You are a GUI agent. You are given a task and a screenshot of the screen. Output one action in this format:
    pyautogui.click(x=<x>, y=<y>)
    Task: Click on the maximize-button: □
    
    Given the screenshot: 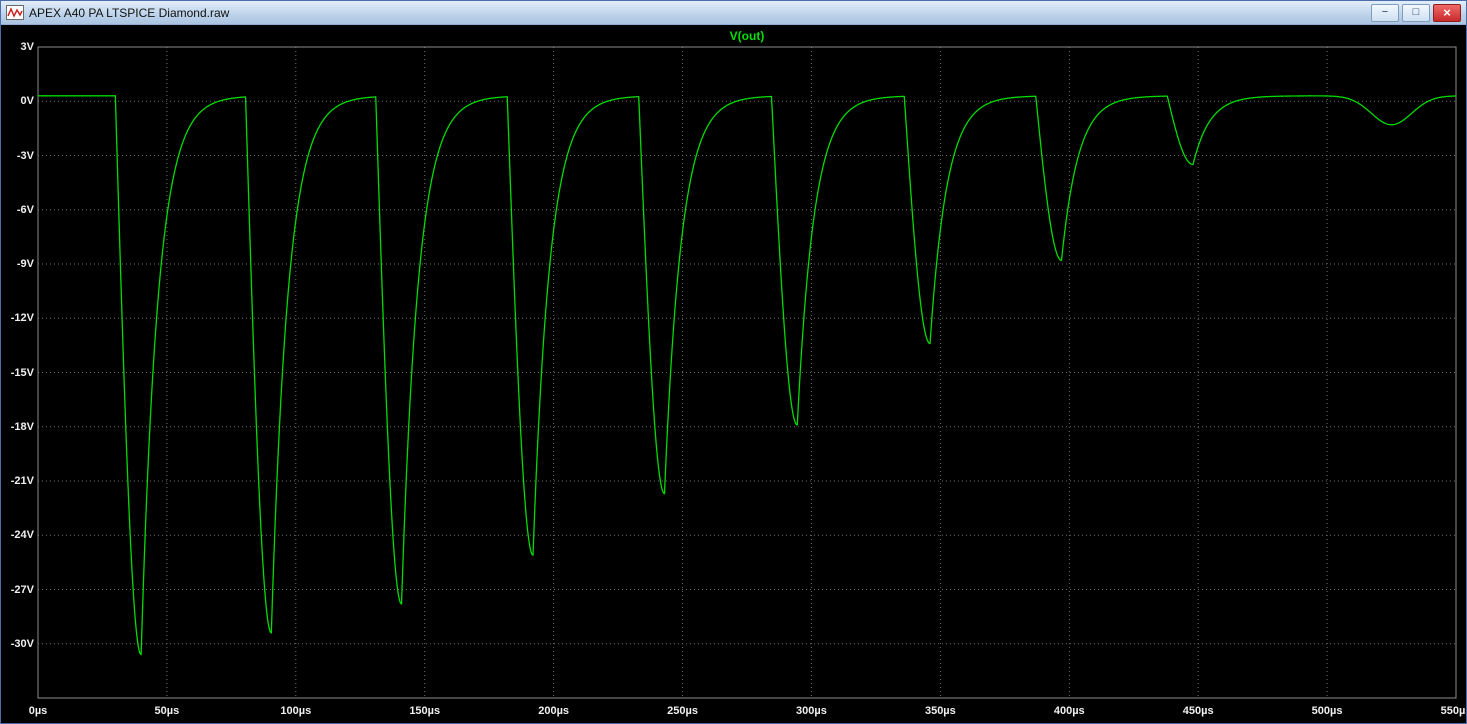 What is the action you would take?
    pyautogui.click(x=1416, y=12)
    